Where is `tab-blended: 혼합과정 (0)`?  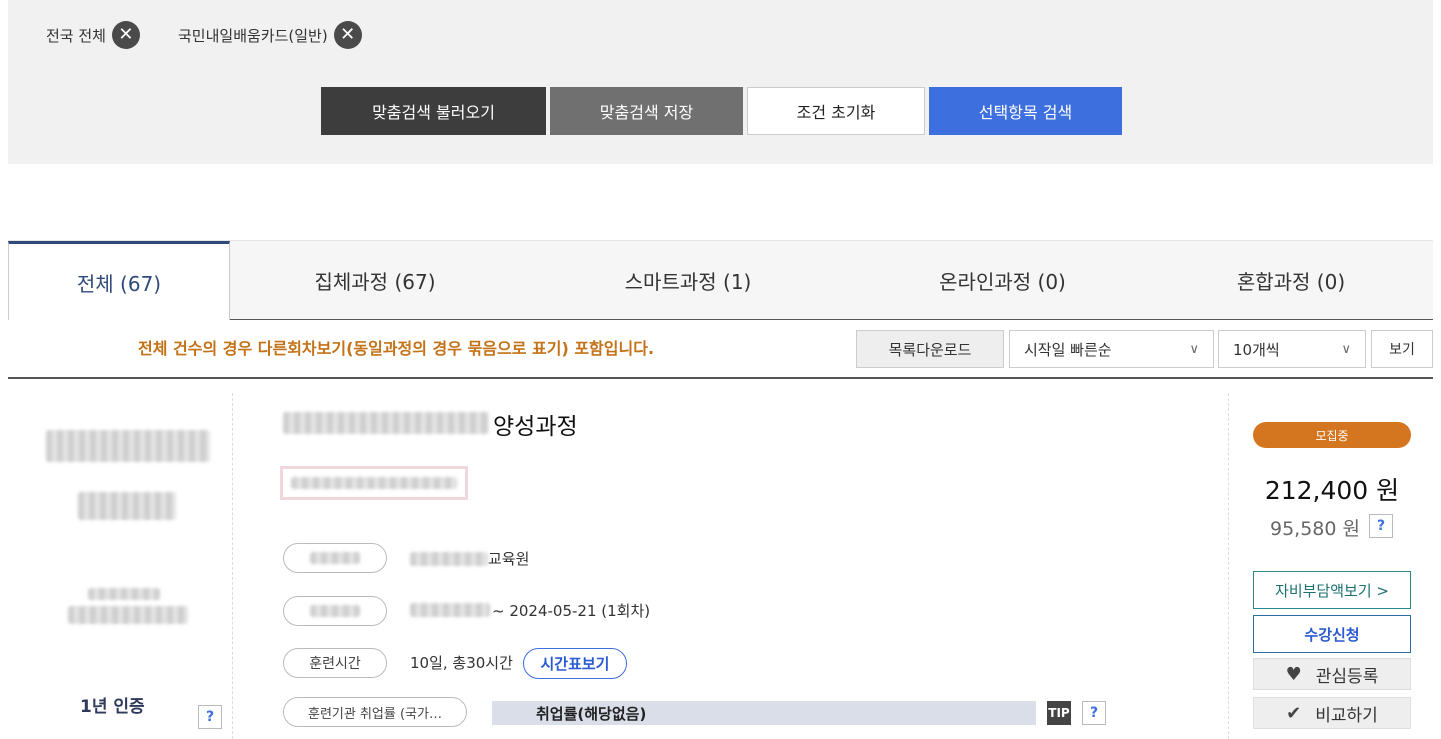 tab-blended: 혼합과정 (0) is located at coordinates (1291, 280).